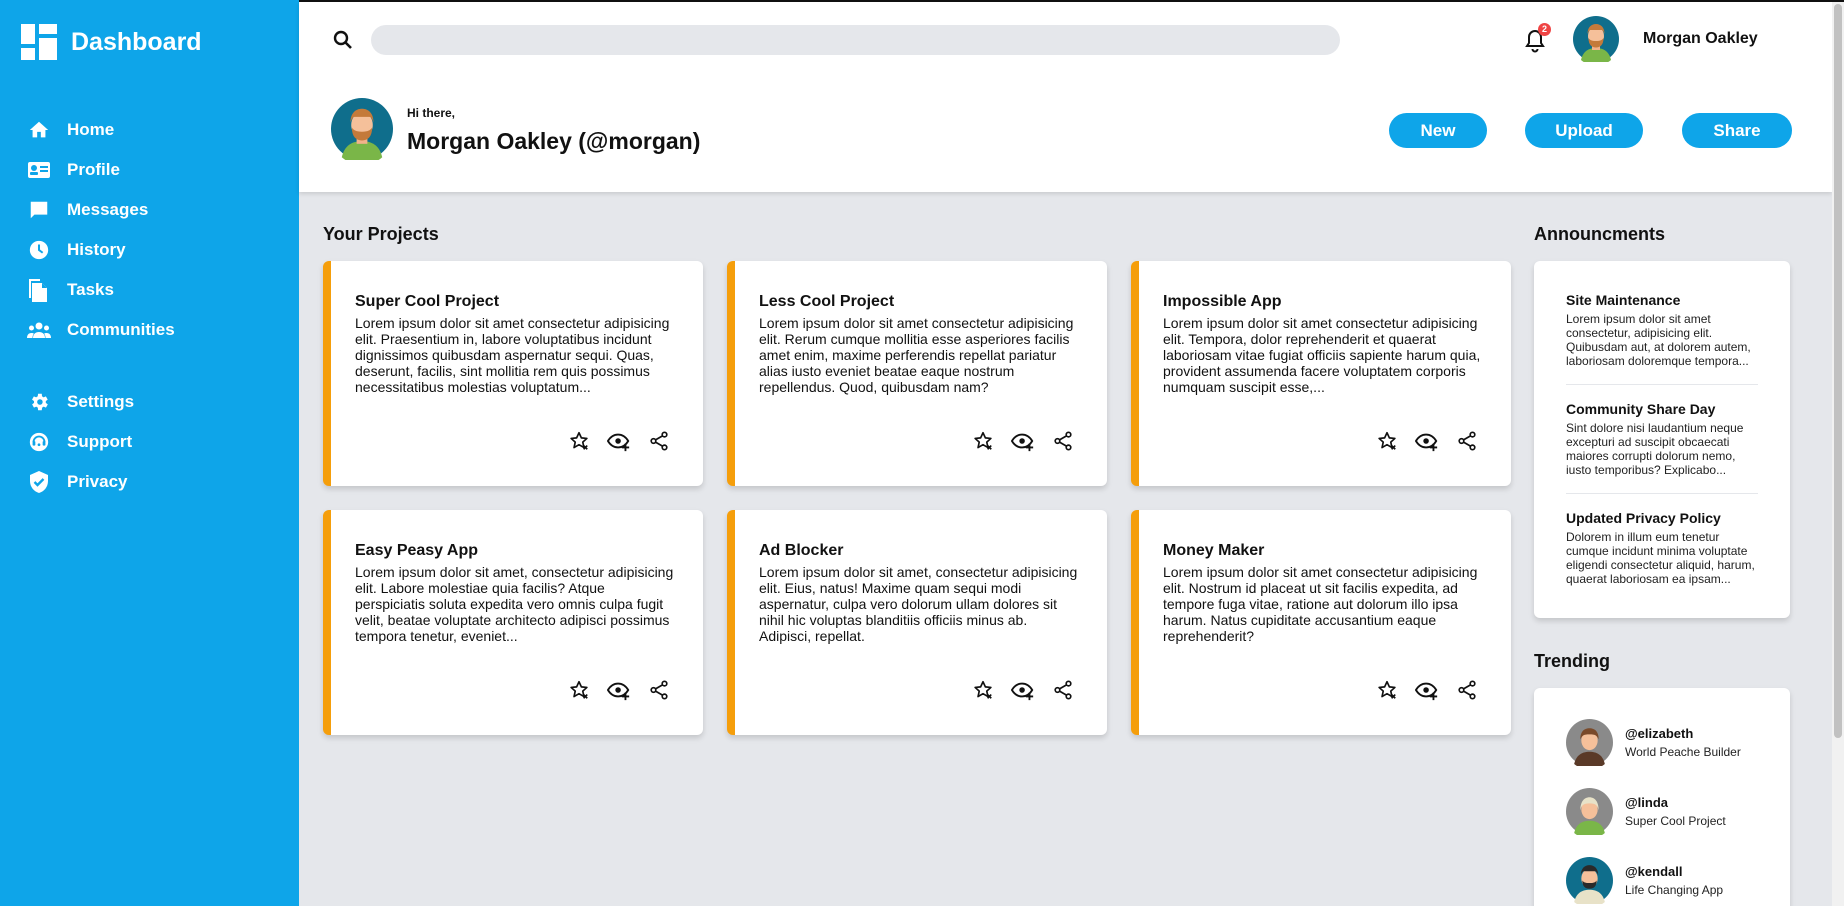 This screenshot has height=906, width=1844. I want to click on trending-handle: @elizabeth, so click(1659, 733).